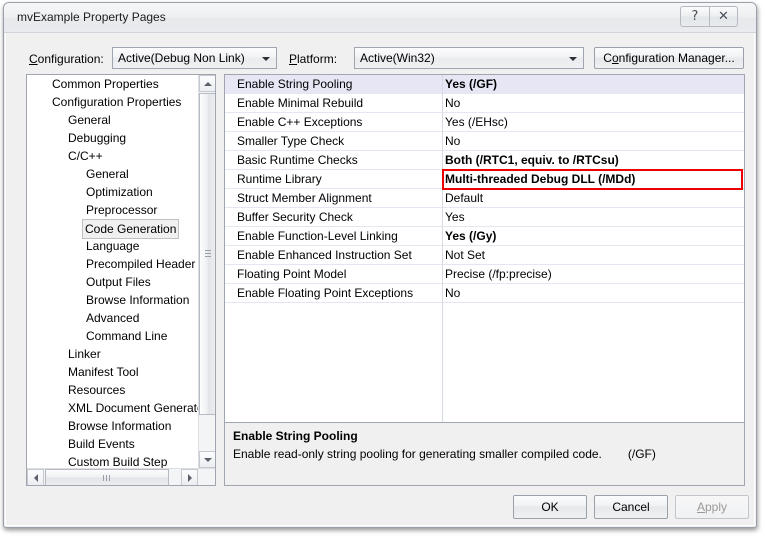 Image resolution: width=765 pixels, height=537 pixels. Describe the element at coordinates (442, 249) in the screenshot. I see `grid-column-divider` at that location.